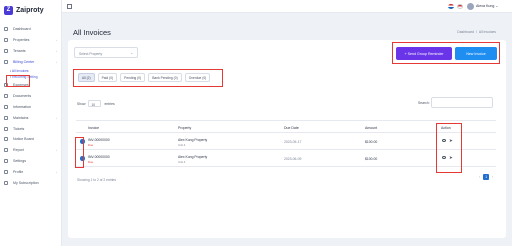 This screenshot has width=512, height=246. Describe the element at coordinates (109, 103) in the screenshot. I see `entries-label: entries` at that location.